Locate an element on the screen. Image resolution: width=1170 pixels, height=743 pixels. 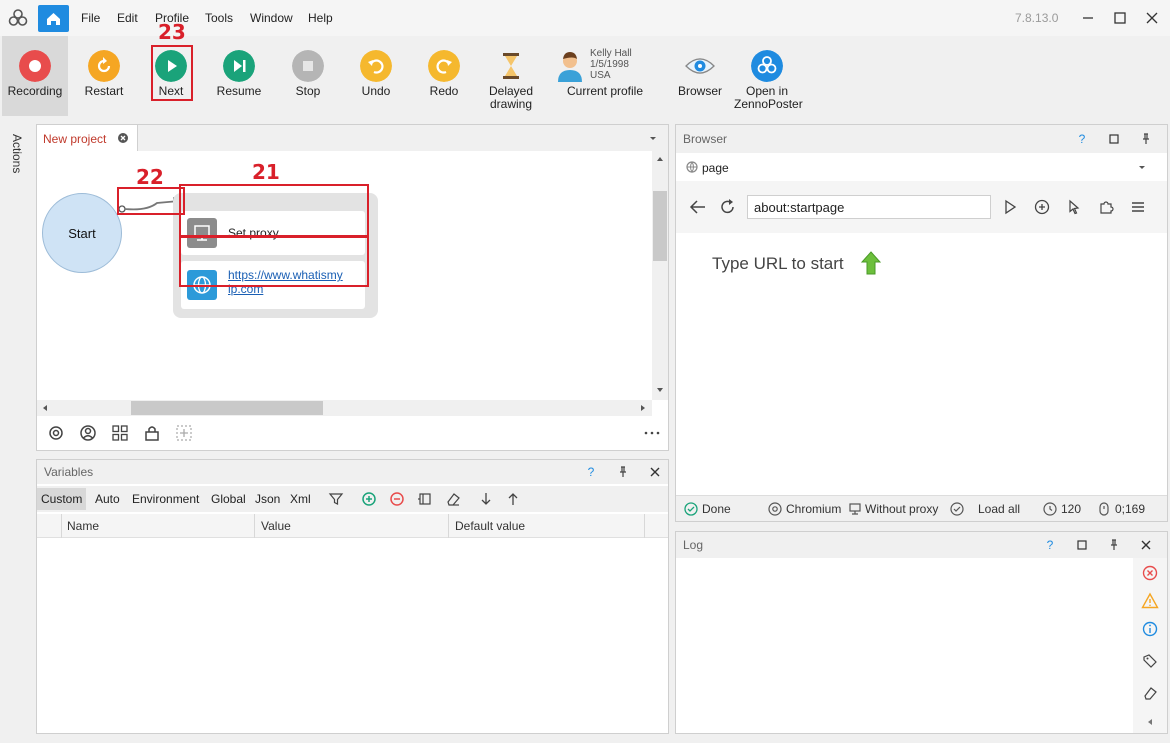
add-variable-icon is located at coordinates (369, 499).